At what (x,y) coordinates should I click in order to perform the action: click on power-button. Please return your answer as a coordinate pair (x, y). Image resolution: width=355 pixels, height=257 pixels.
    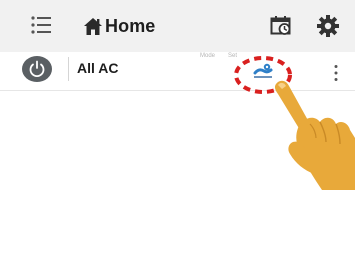
    Looking at the image, I should click on (37, 69).